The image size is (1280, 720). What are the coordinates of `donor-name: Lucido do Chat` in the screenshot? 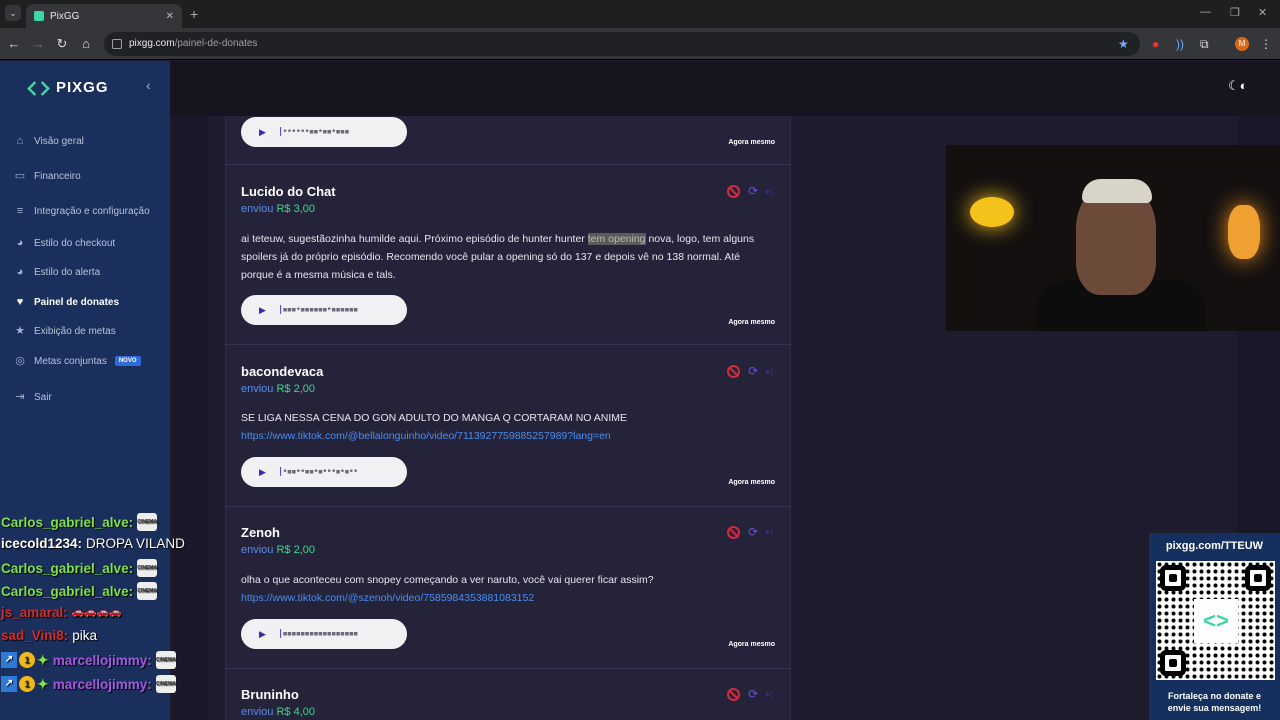 It's located at (288, 191).